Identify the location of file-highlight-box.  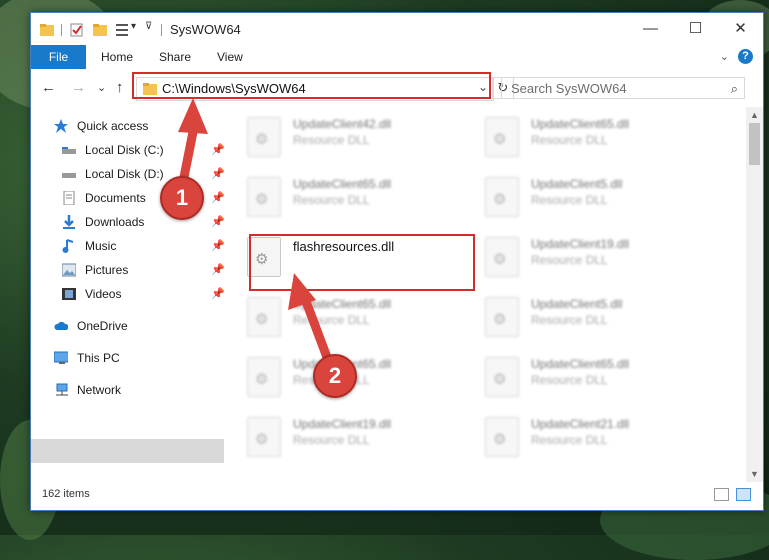
(362, 262).